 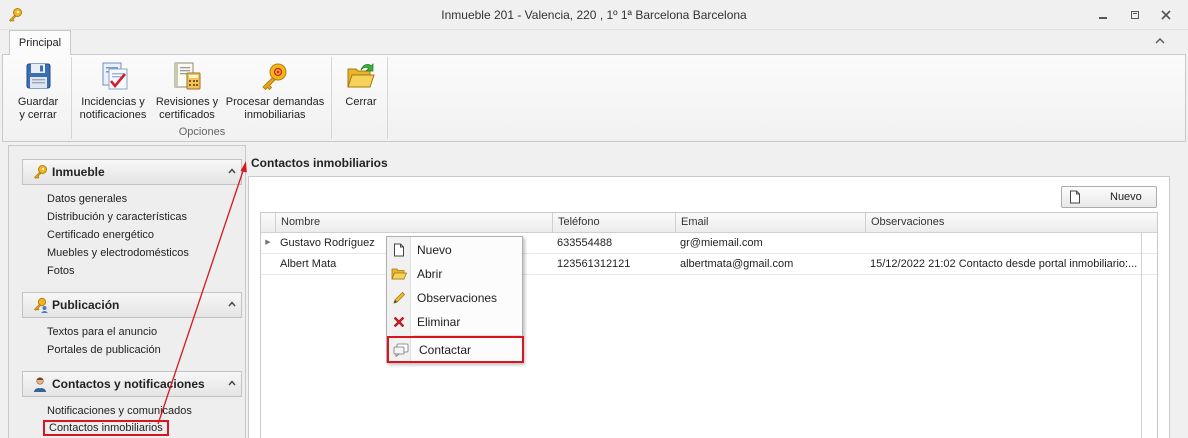 I want to click on context-menu-item-observaciones: Observaciones, so click(x=454, y=298).